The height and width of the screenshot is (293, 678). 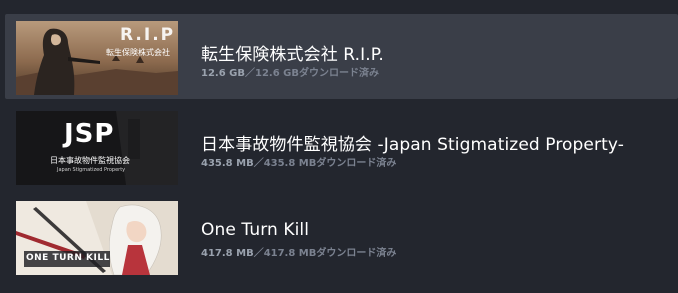 What do you see at coordinates (255, 230) in the screenshot?
I see `game-title: One Turn Kill` at bounding box center [255, 230].